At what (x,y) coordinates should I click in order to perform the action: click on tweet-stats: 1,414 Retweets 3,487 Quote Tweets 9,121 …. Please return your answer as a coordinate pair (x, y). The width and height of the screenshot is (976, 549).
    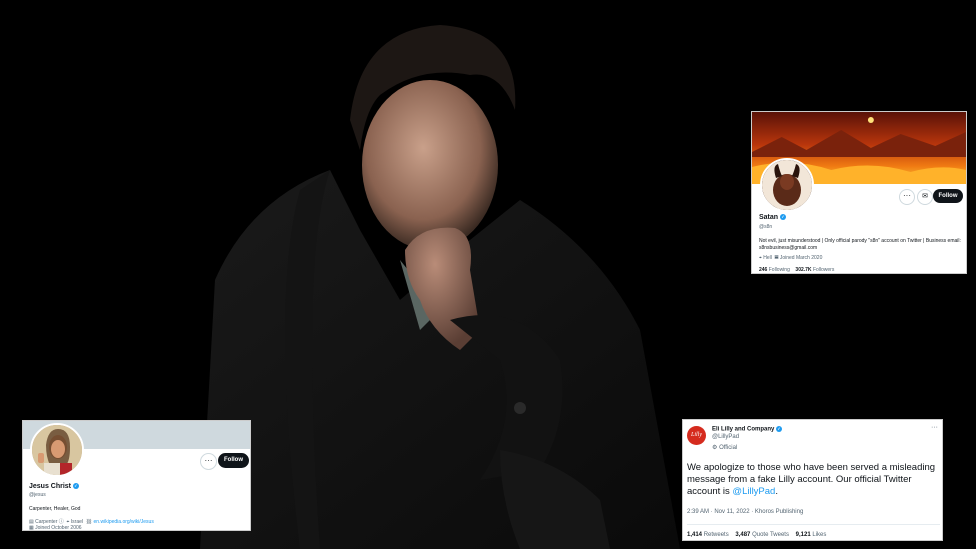
    Looking at the image, I should click on (756, 535).